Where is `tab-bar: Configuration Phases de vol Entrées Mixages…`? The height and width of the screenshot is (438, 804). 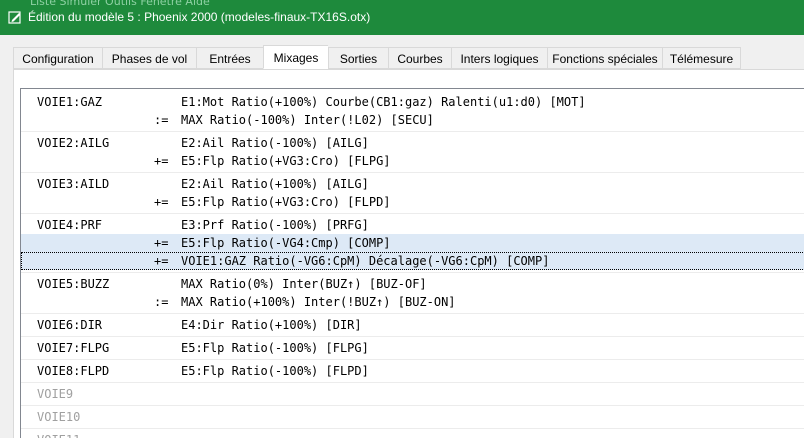 tab-bar: Configuration Phases de vol Entrées Mixages… is located at coordinates (402, 52).